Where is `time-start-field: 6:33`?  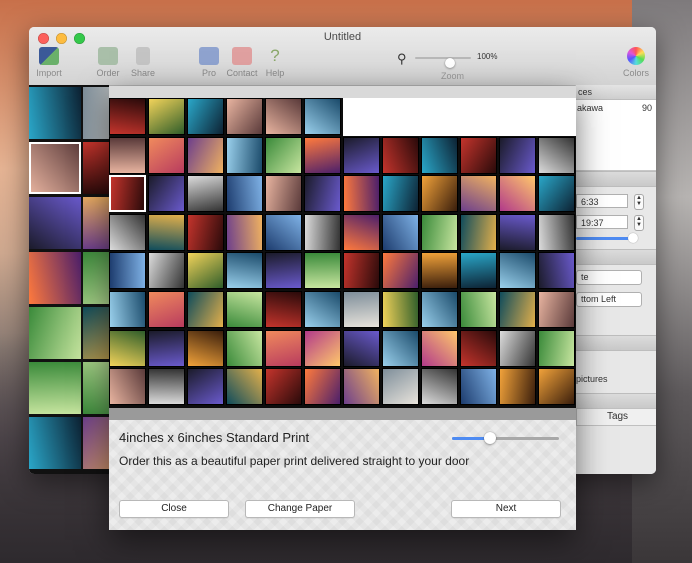 time-start-field: 6:33 is located at coordinates (602, 201).